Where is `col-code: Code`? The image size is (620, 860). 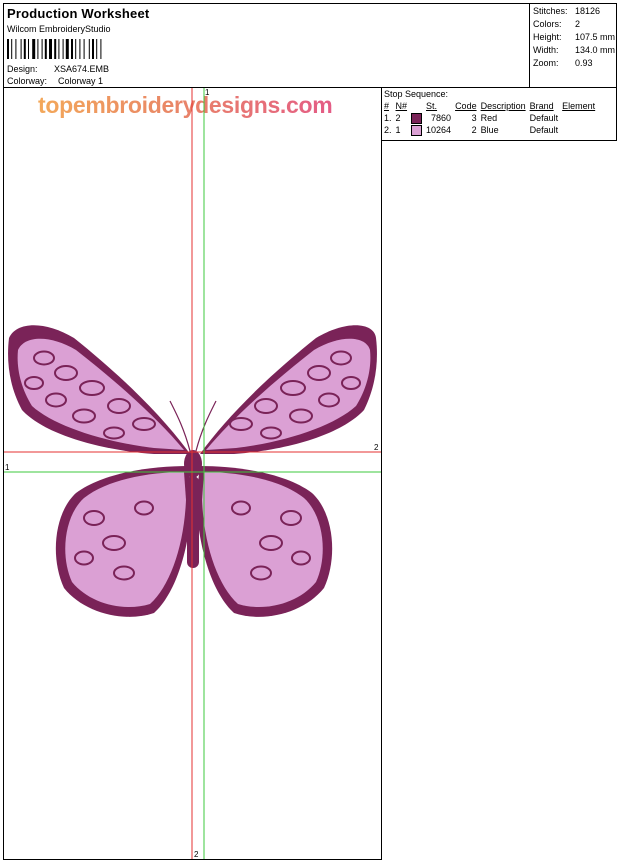
col-code: Code is located at coordinates (466, 106).